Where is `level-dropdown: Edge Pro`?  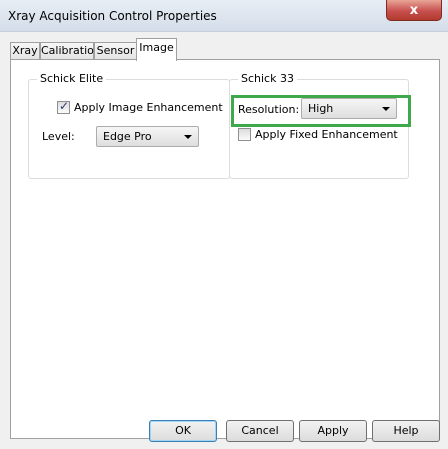 level-dropdown: Edge Pro is located at coordinates (147, 136).